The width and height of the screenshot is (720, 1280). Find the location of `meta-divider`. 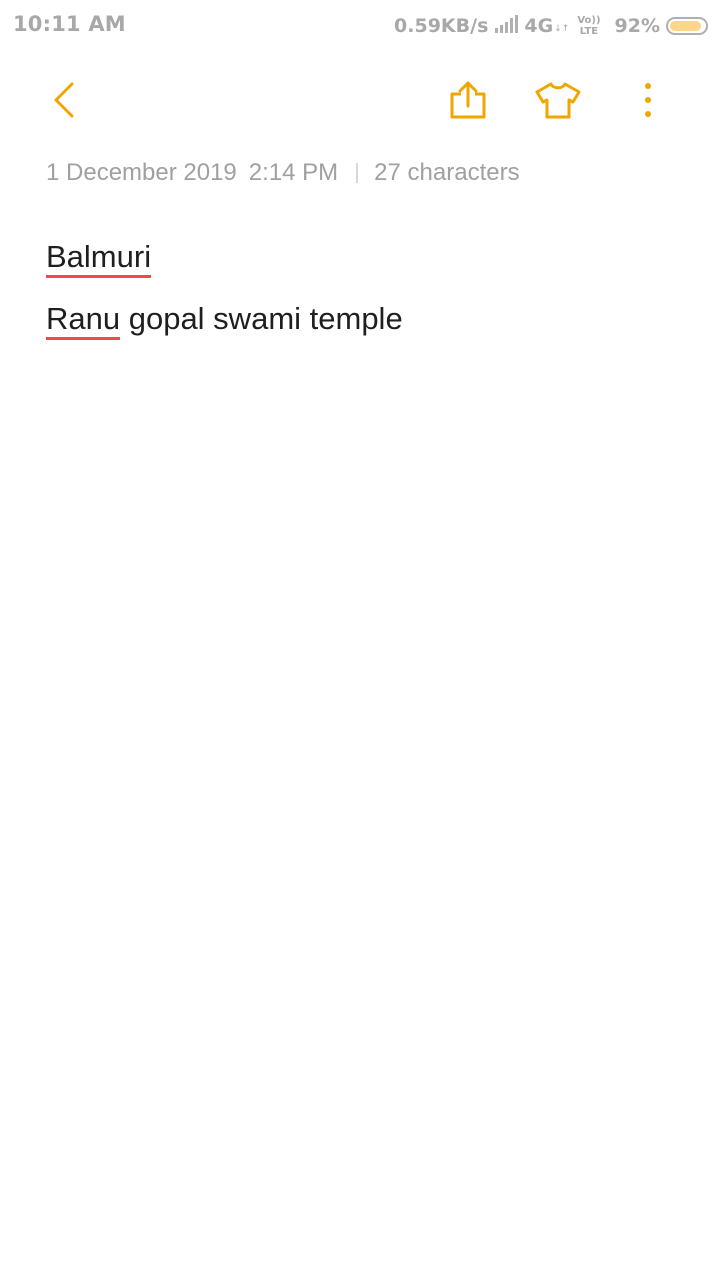

meta-divider is located at coordinates (357, 173).